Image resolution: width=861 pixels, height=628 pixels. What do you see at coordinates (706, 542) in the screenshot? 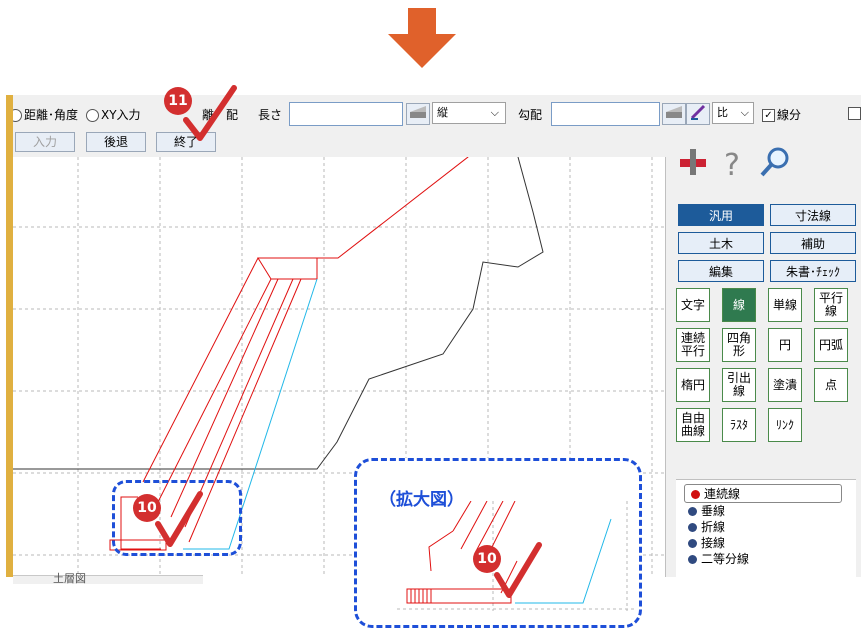
I see `subtype-tangent: 接線` at bounding box center [706, 542].